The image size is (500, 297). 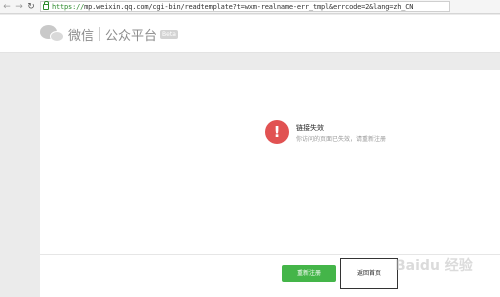 What do you see at coordinates (309, 273) in the screenshot?
I see `re-register-button: 重新注册` at bounding box center [309, 273].